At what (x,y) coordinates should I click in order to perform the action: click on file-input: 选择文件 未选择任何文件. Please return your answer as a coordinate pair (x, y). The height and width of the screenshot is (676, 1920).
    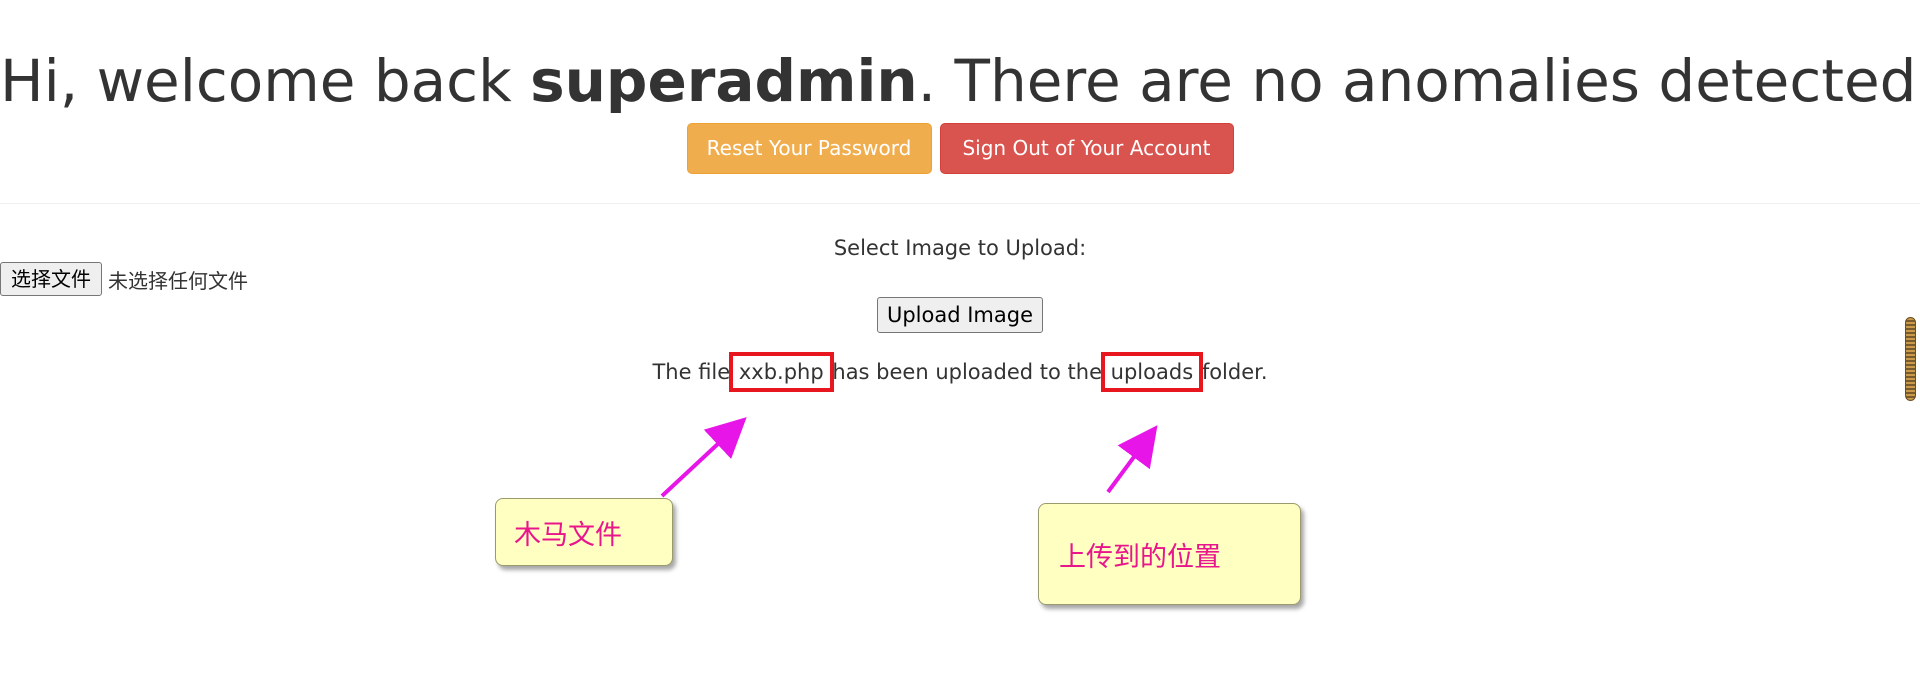
    Looking at the image, I should click on (124, 279).